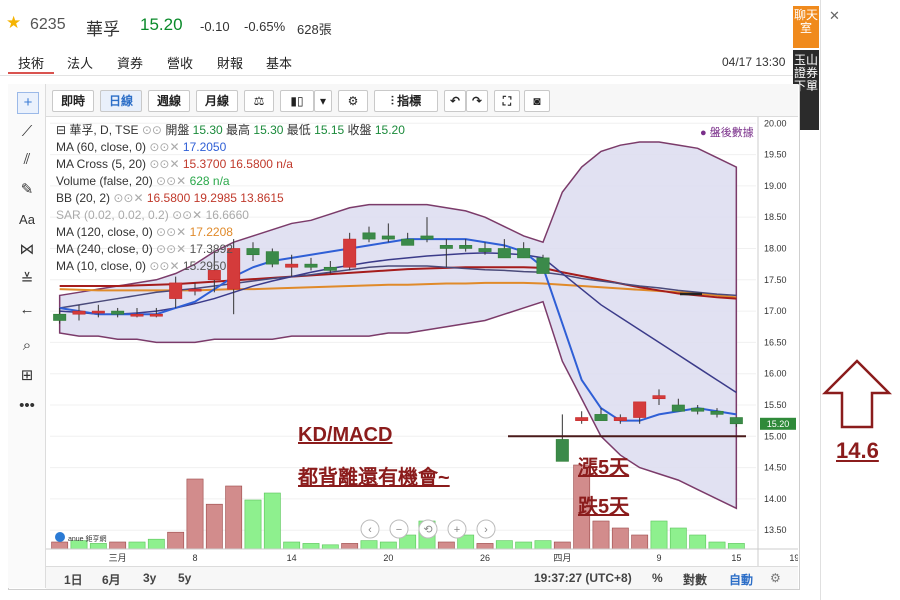 Image resolution: width=900 pixels, height=600 pixels. Describe the element at coordinates (259, 101) in the screenshot. I see `compare-scale-icon: ⚖` at that location.